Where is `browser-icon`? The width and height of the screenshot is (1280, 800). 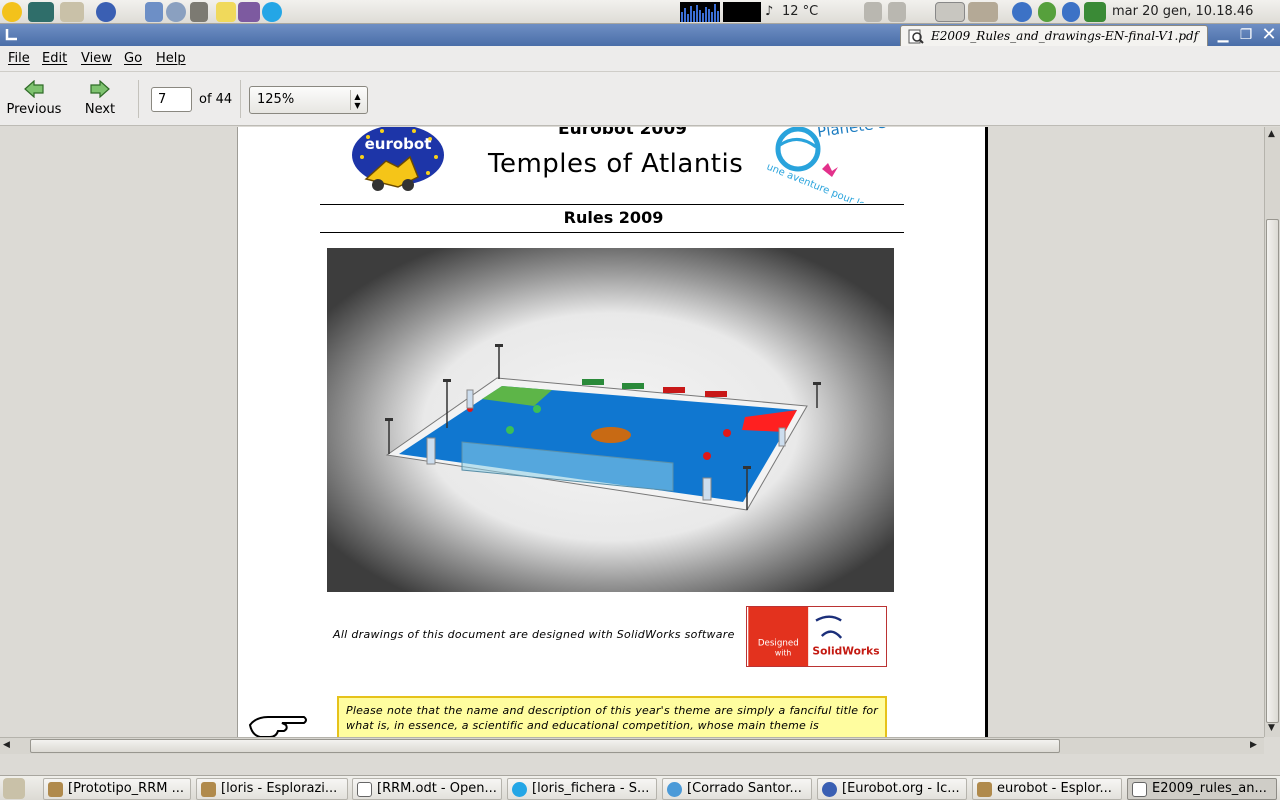 browser-icon is located at coordinates (829, 789).